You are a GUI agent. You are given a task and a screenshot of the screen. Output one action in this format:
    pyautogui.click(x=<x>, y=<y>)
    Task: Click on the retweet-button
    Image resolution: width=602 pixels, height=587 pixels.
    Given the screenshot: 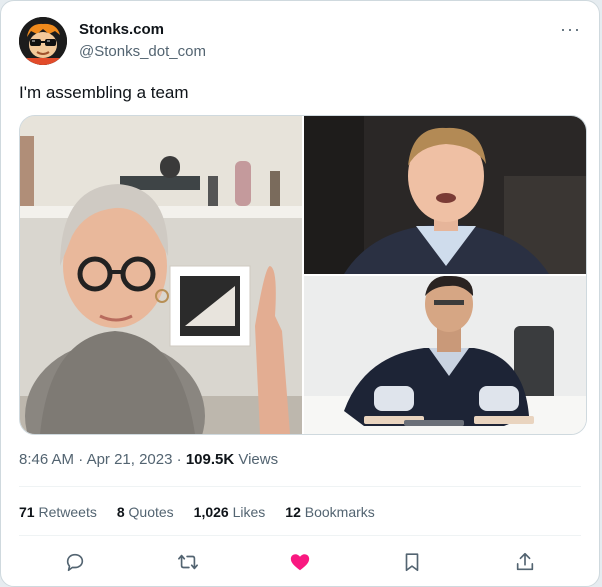 What is the action you would take?
    pyautogui.click(x=188, y=562)
    